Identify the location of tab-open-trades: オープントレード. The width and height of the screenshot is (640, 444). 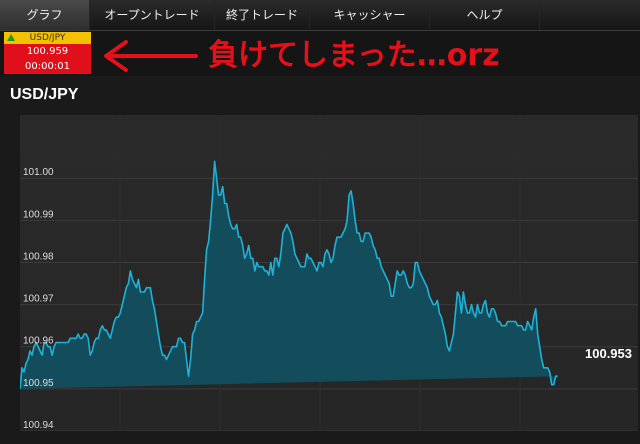
(152, 15).